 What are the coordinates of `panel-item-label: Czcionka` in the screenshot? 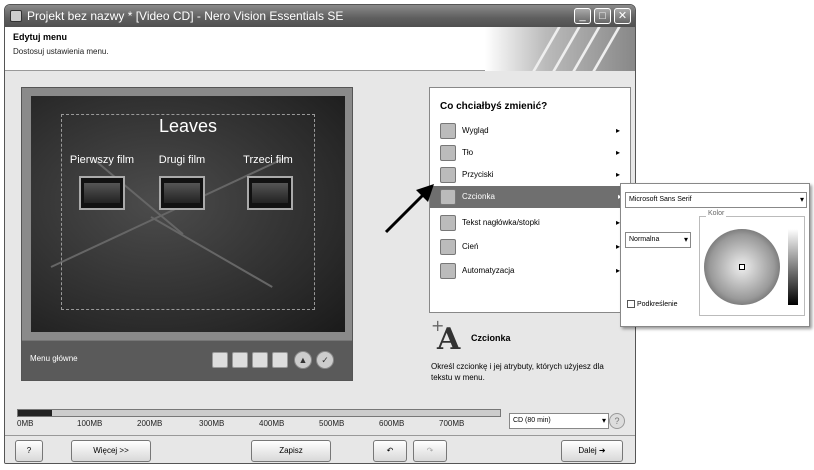 It's located at (478, 196).